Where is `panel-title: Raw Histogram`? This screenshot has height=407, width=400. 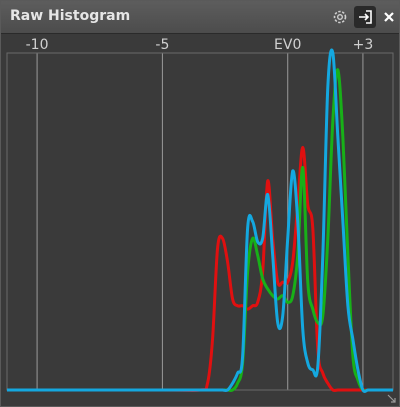 panel-title: Raw Histogram is located at coordinates (70, 16).